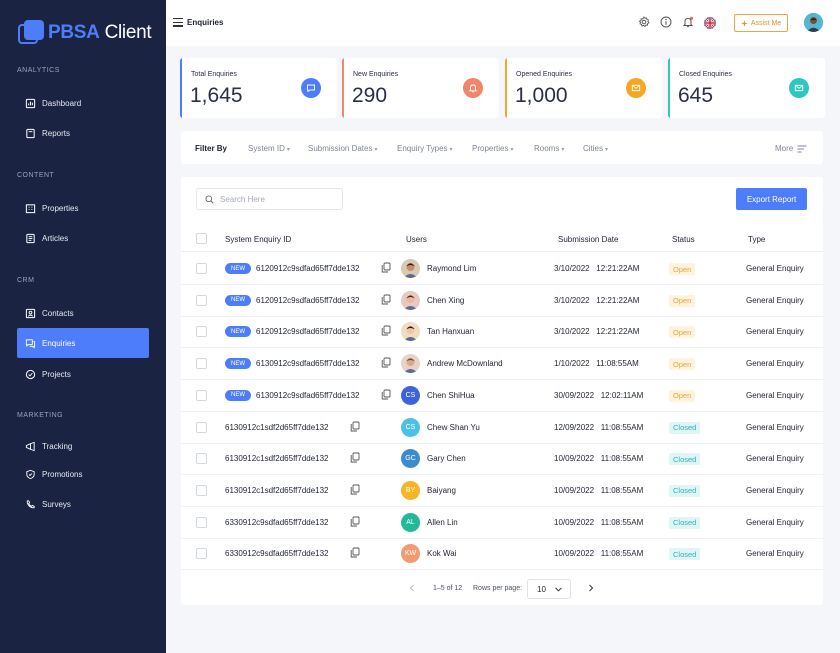  I want to click on enquiry-id: 6130912c9sdfad65ff7dde132, so click(308, 395).